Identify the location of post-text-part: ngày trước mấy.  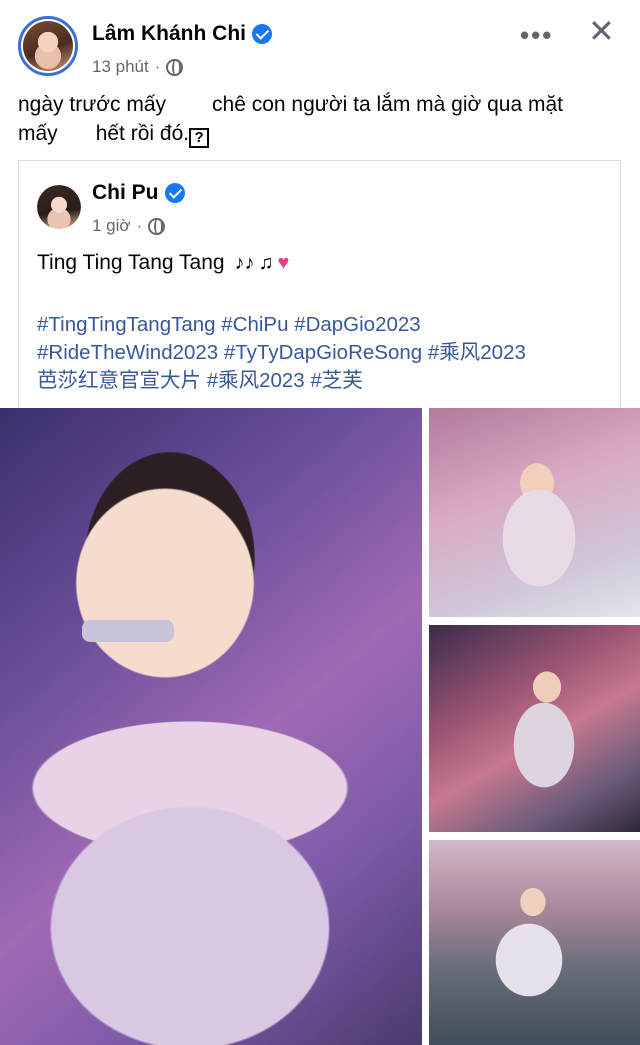
(92, 104).